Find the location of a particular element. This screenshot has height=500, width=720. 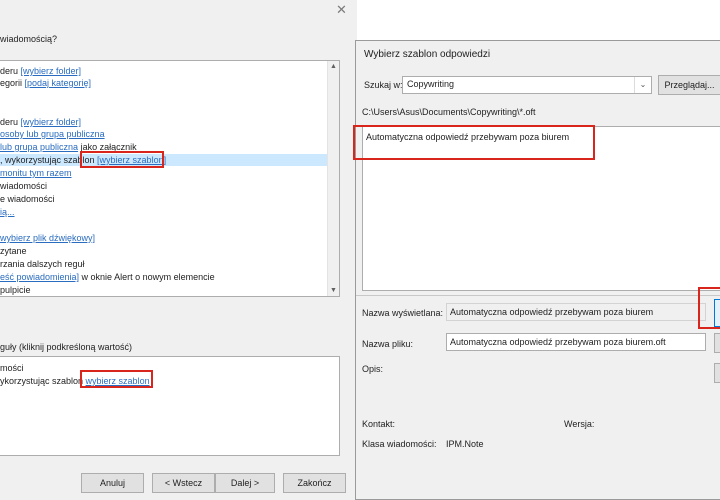

description-row: ykorzystując szablon wybierz szablon is located at coordinates (75, 381).